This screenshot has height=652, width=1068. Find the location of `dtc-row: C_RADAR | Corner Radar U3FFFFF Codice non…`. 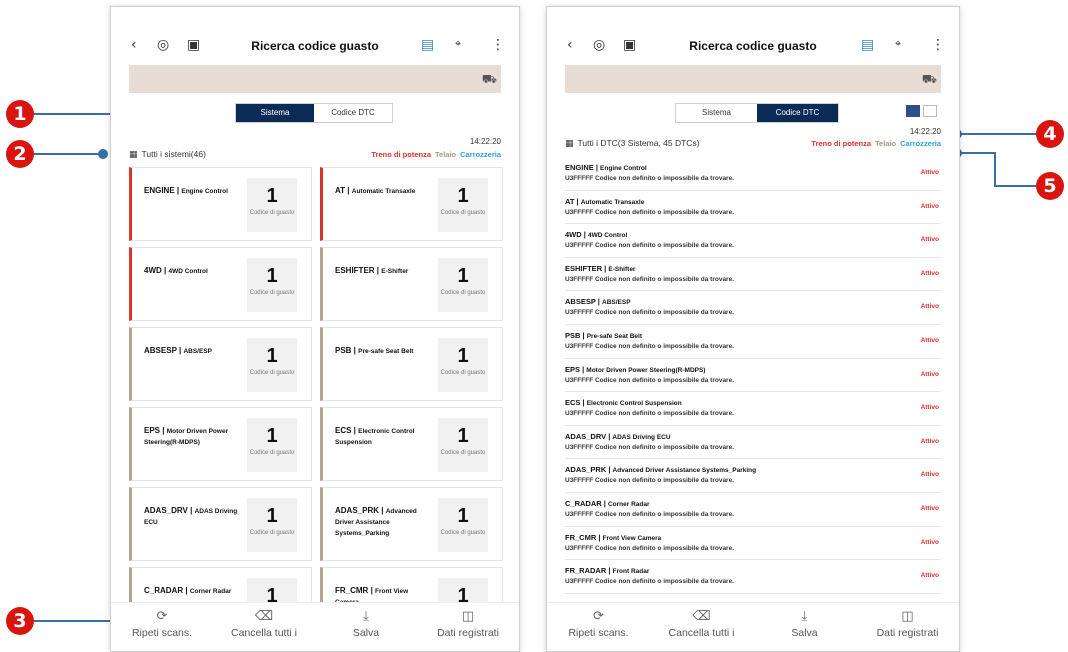

dtc-row: C_RADAR | Corner Radar U3FFFFF Codice non… is located at coordinates (753, 510).